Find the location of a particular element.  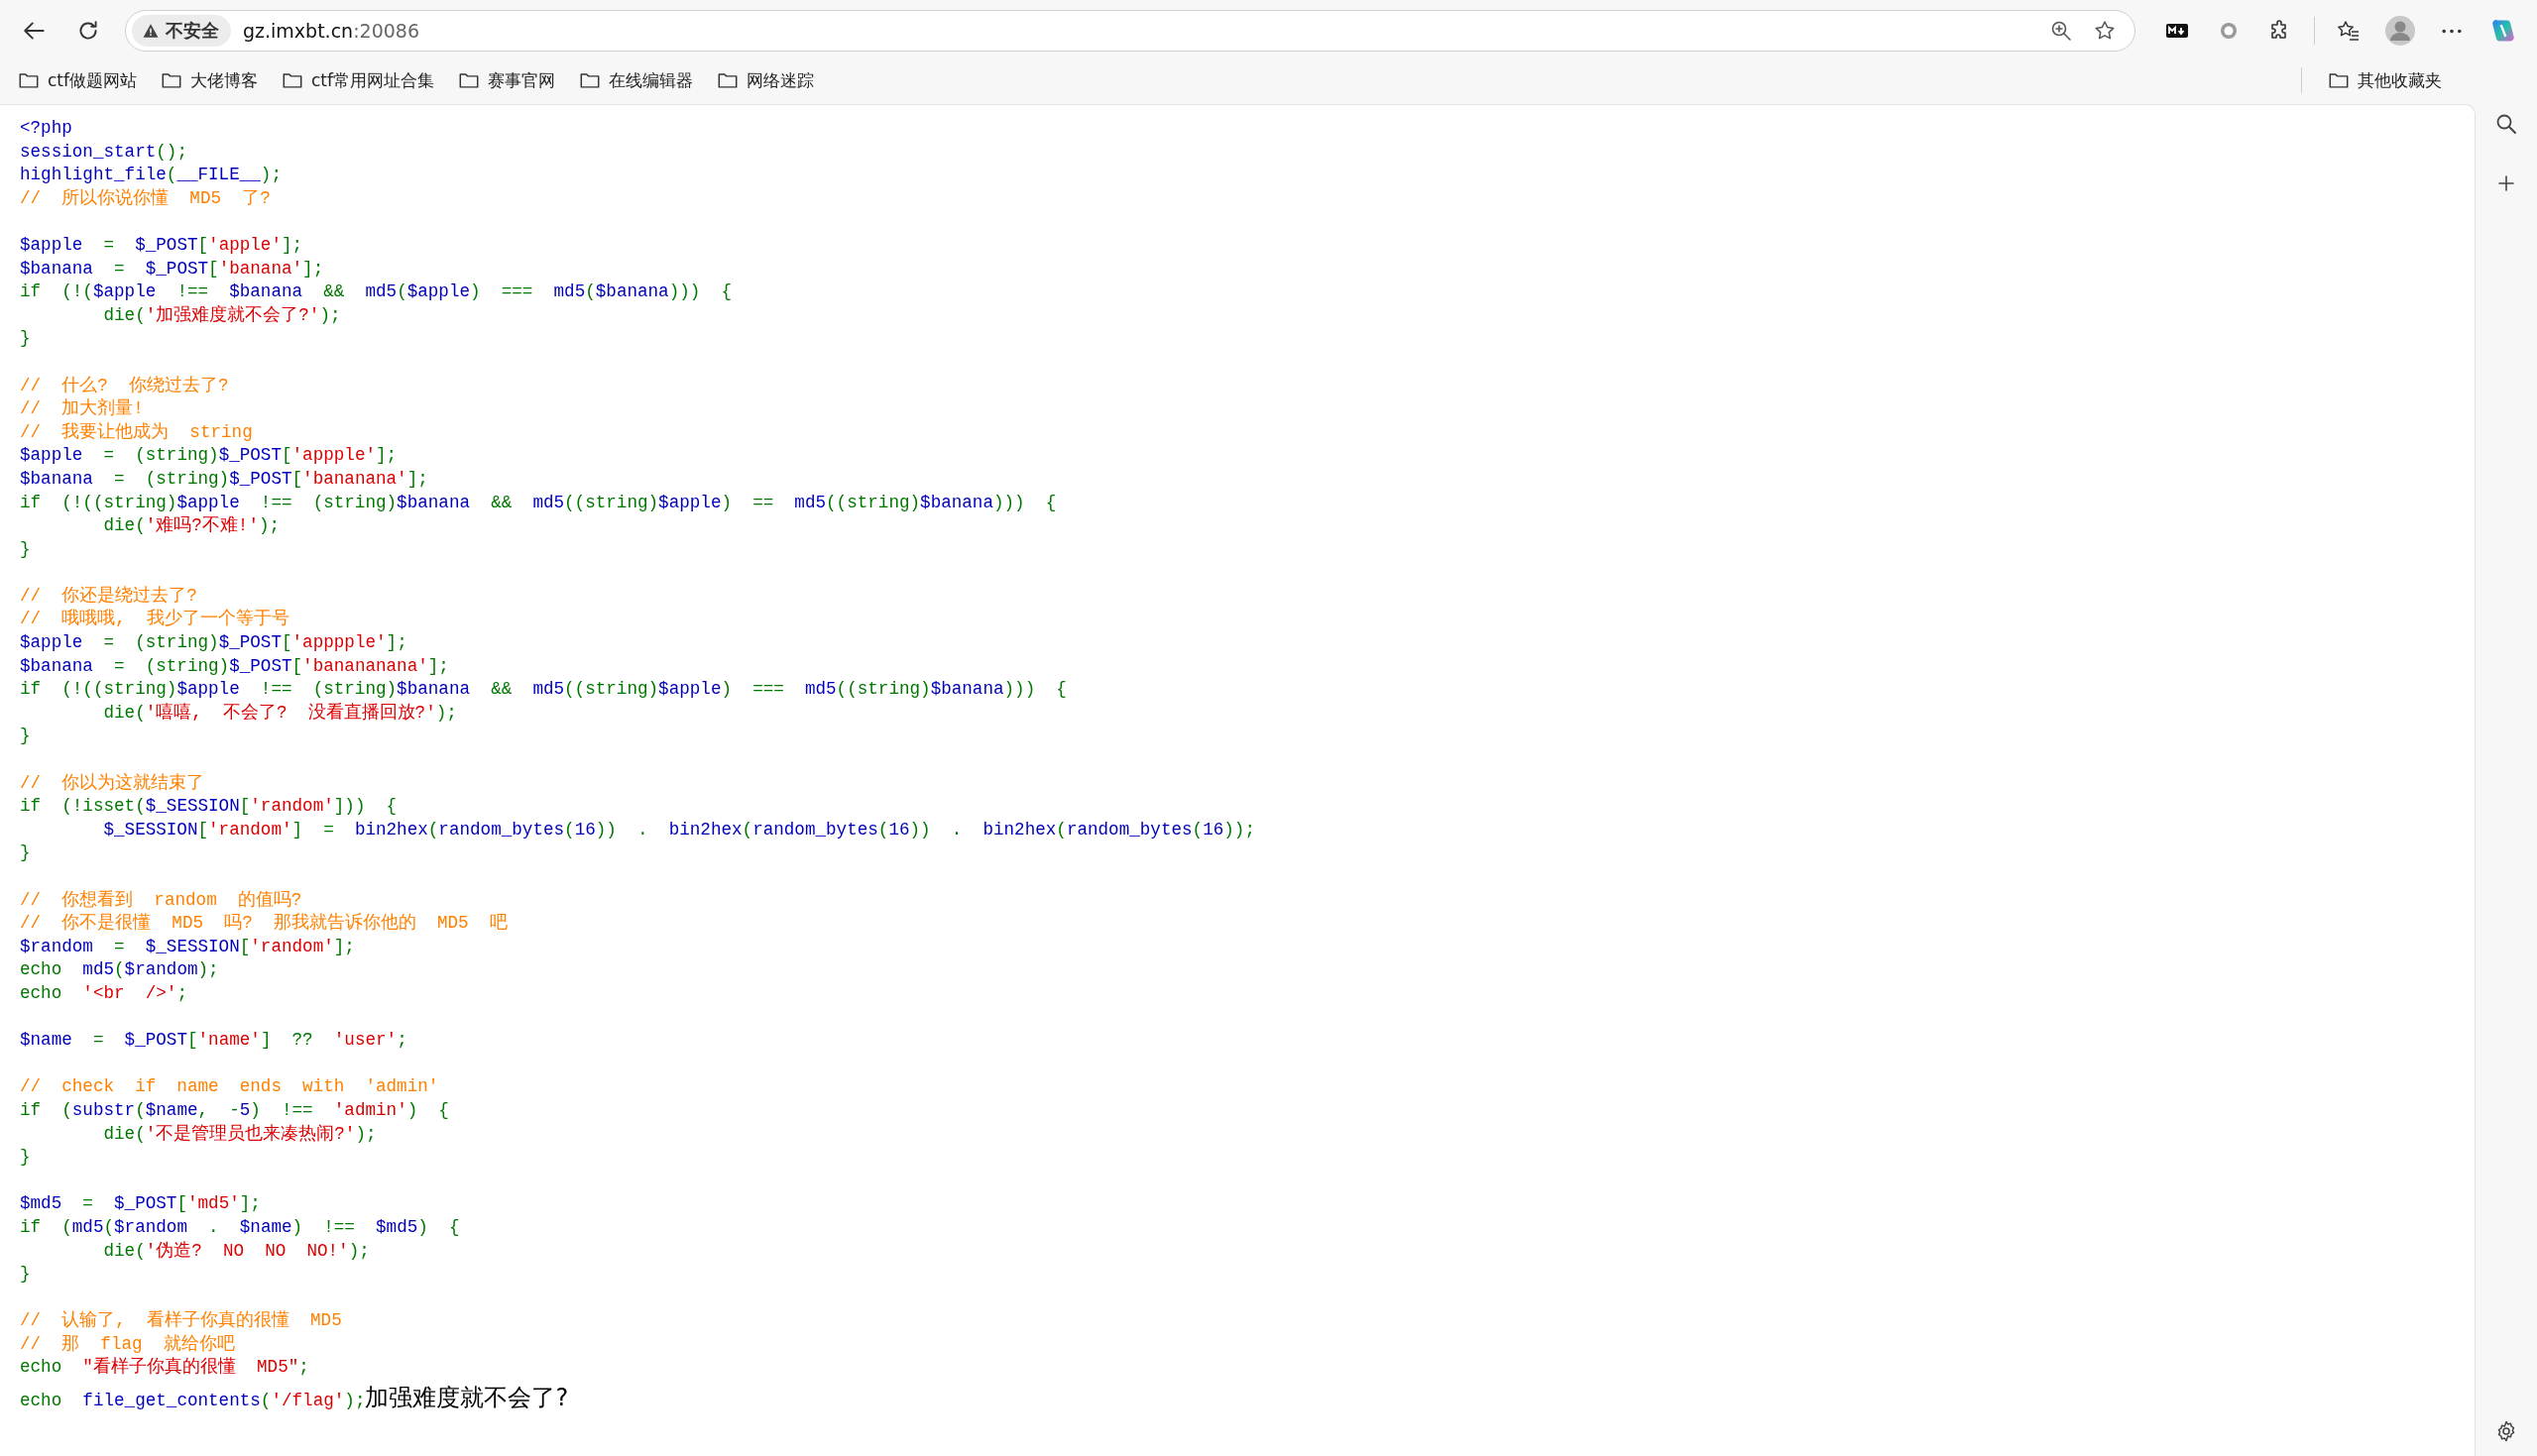

output-text: 加强难度就不会了? is located at coordinates (467, 1398).